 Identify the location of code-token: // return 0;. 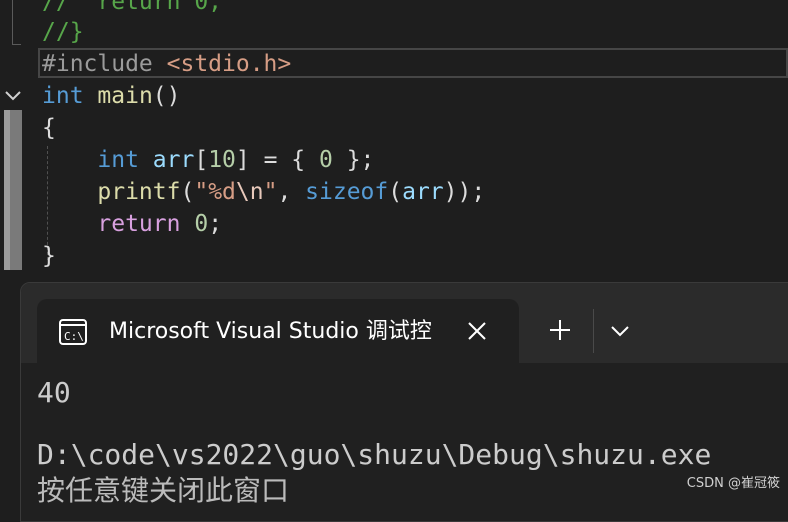
(132, 7).